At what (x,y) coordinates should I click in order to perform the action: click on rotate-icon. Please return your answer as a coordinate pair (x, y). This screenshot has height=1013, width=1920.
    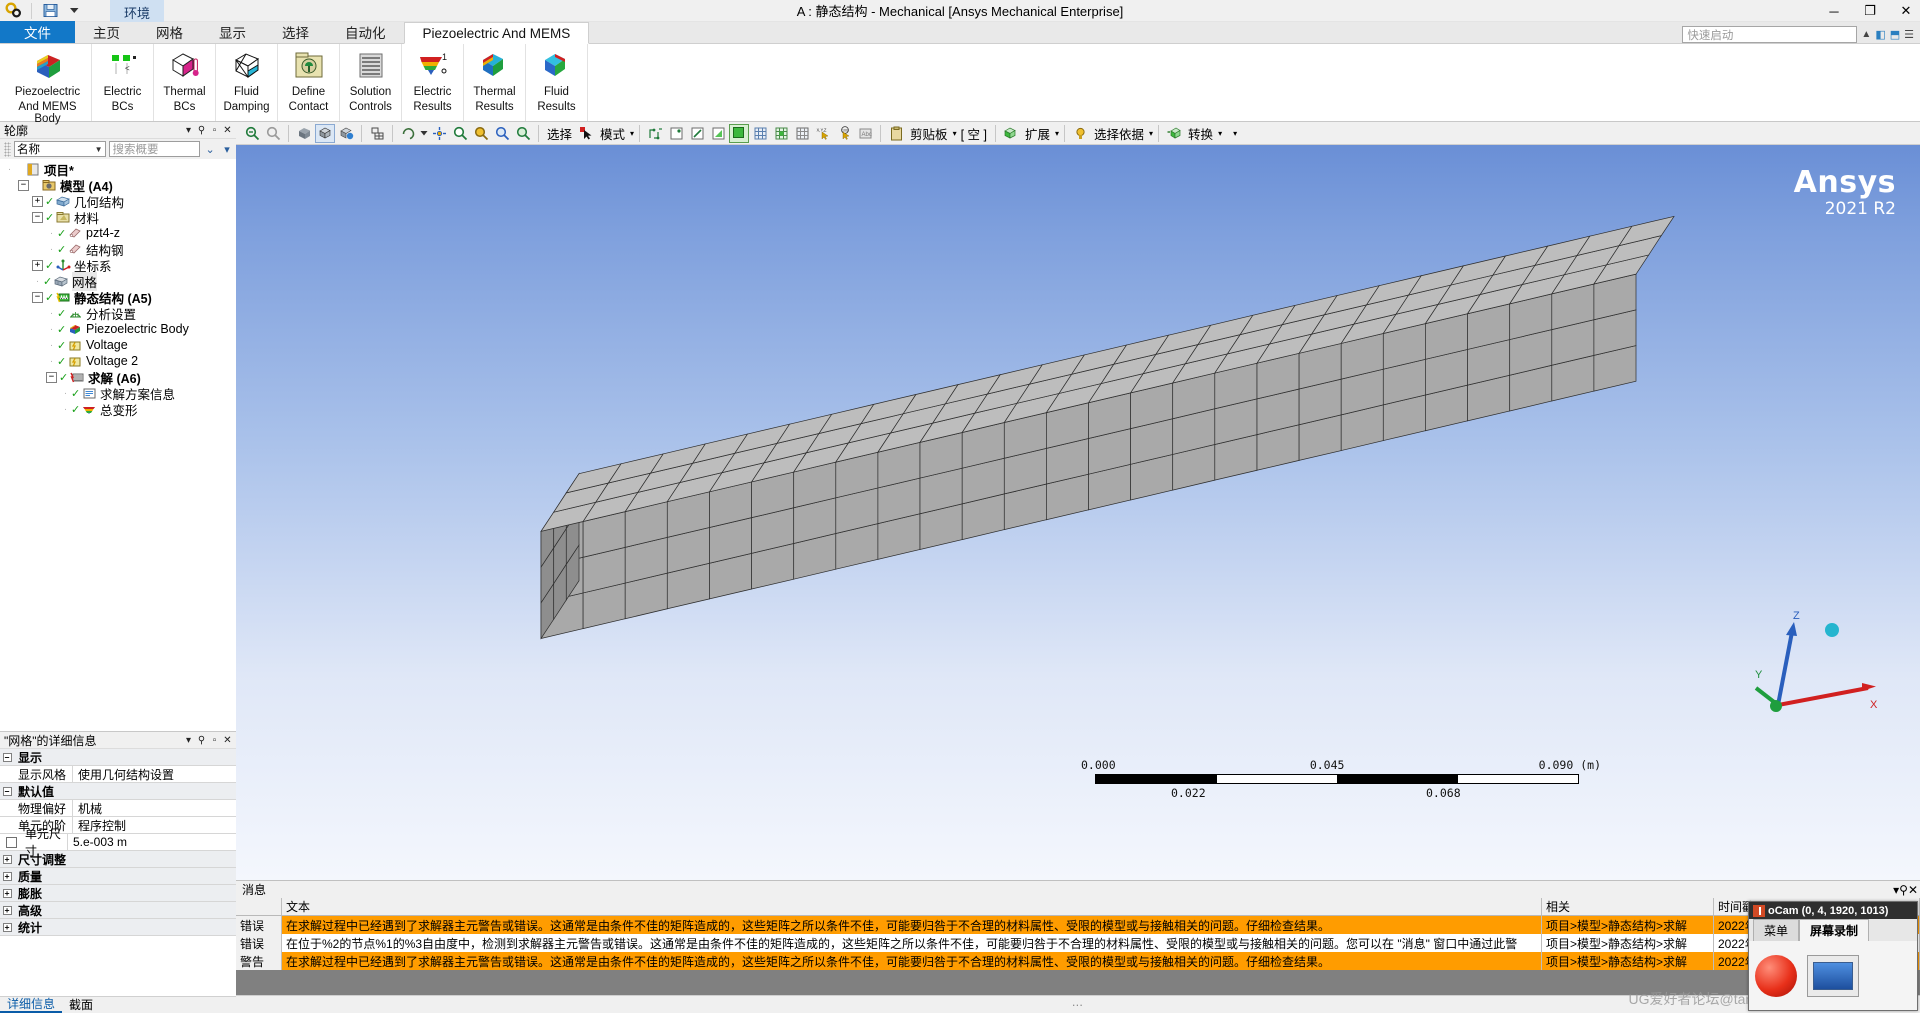
    Looking at the image, I should click on (408, 133).